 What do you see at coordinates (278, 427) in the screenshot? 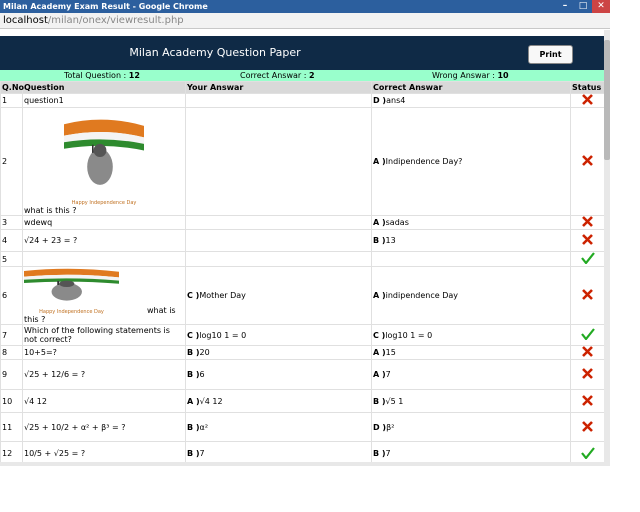
I see `your-answer-cell: B )α²` at bounding box center [278, 427].